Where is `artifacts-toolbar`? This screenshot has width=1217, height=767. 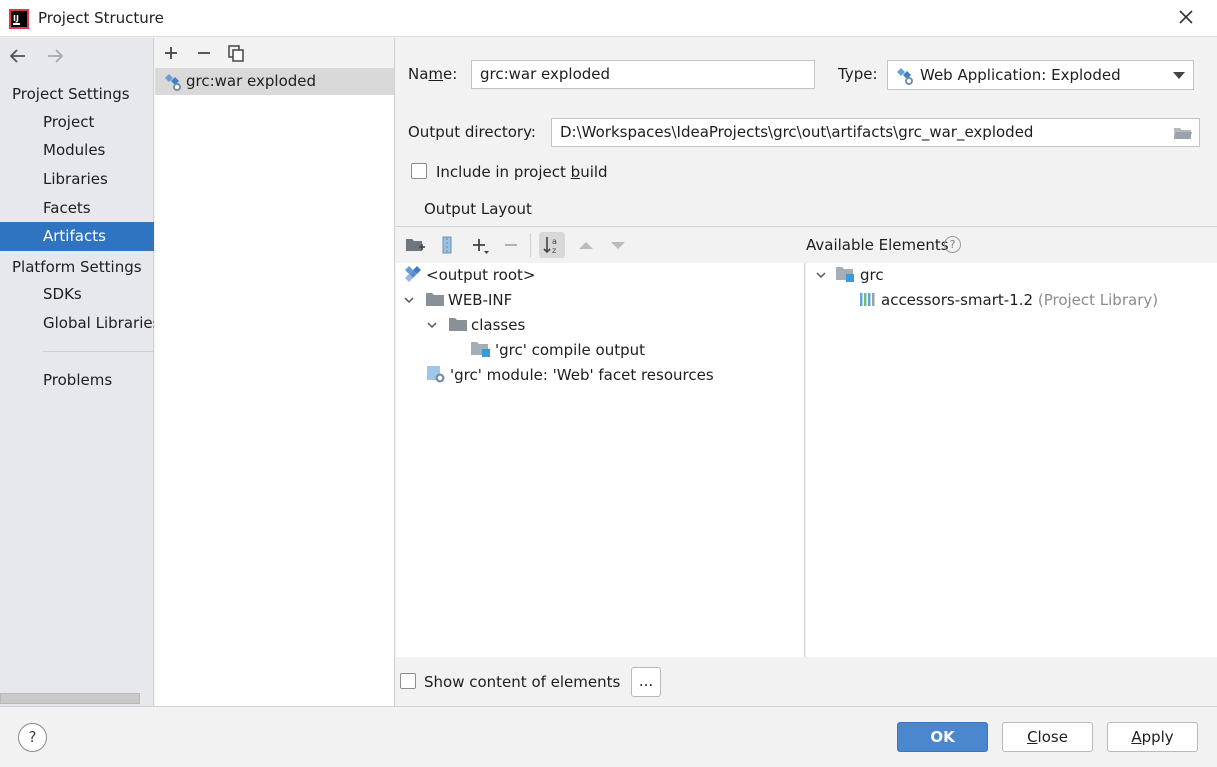
artifacts-toolbar is located at coordinates (274, 53).